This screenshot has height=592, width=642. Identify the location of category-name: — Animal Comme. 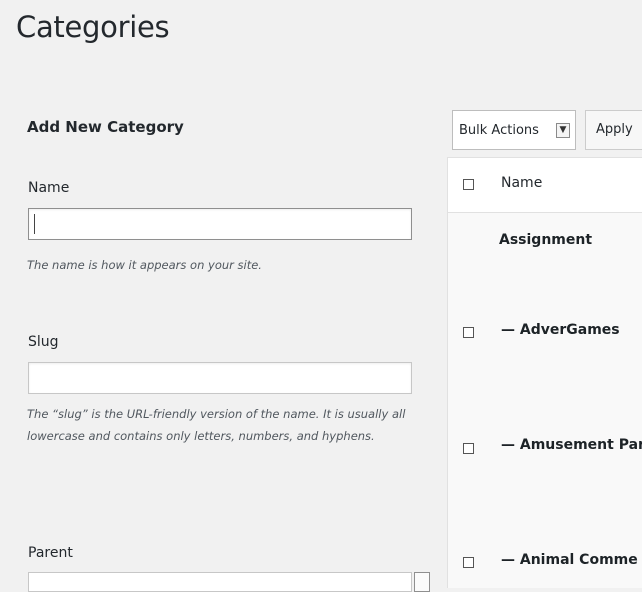
(569, 560).